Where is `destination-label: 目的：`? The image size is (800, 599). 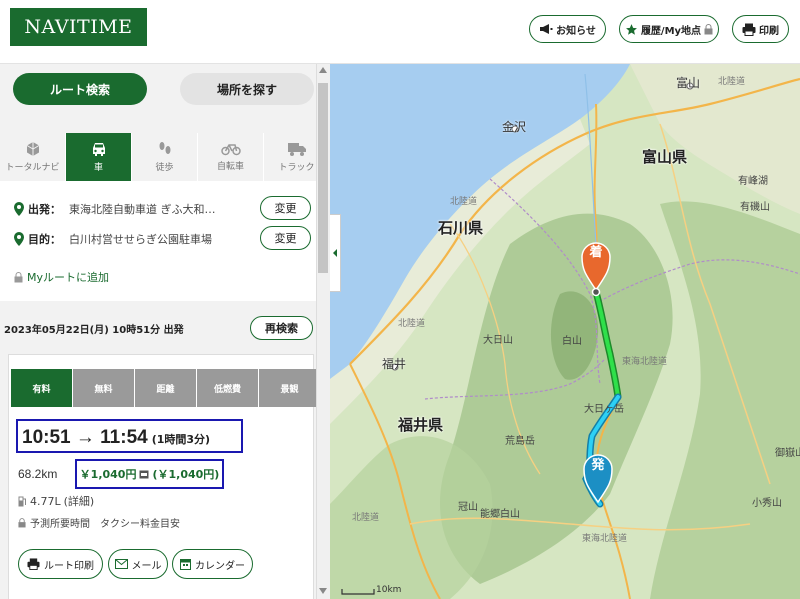
destination-label: 目的： is located at coordinates (44, 239).